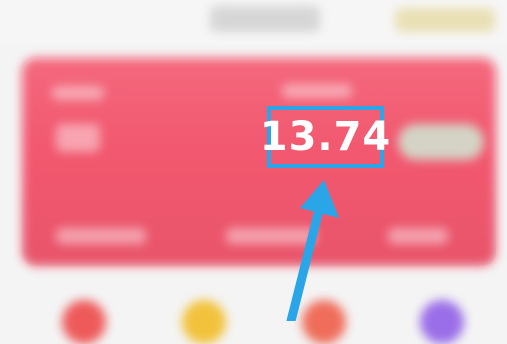 The height and width of the screenshot is (344, 507). What do you see at coordinates (312, 250) in the screenshot?
I see `up-arrow-icon` at bounding box center [312, 250].